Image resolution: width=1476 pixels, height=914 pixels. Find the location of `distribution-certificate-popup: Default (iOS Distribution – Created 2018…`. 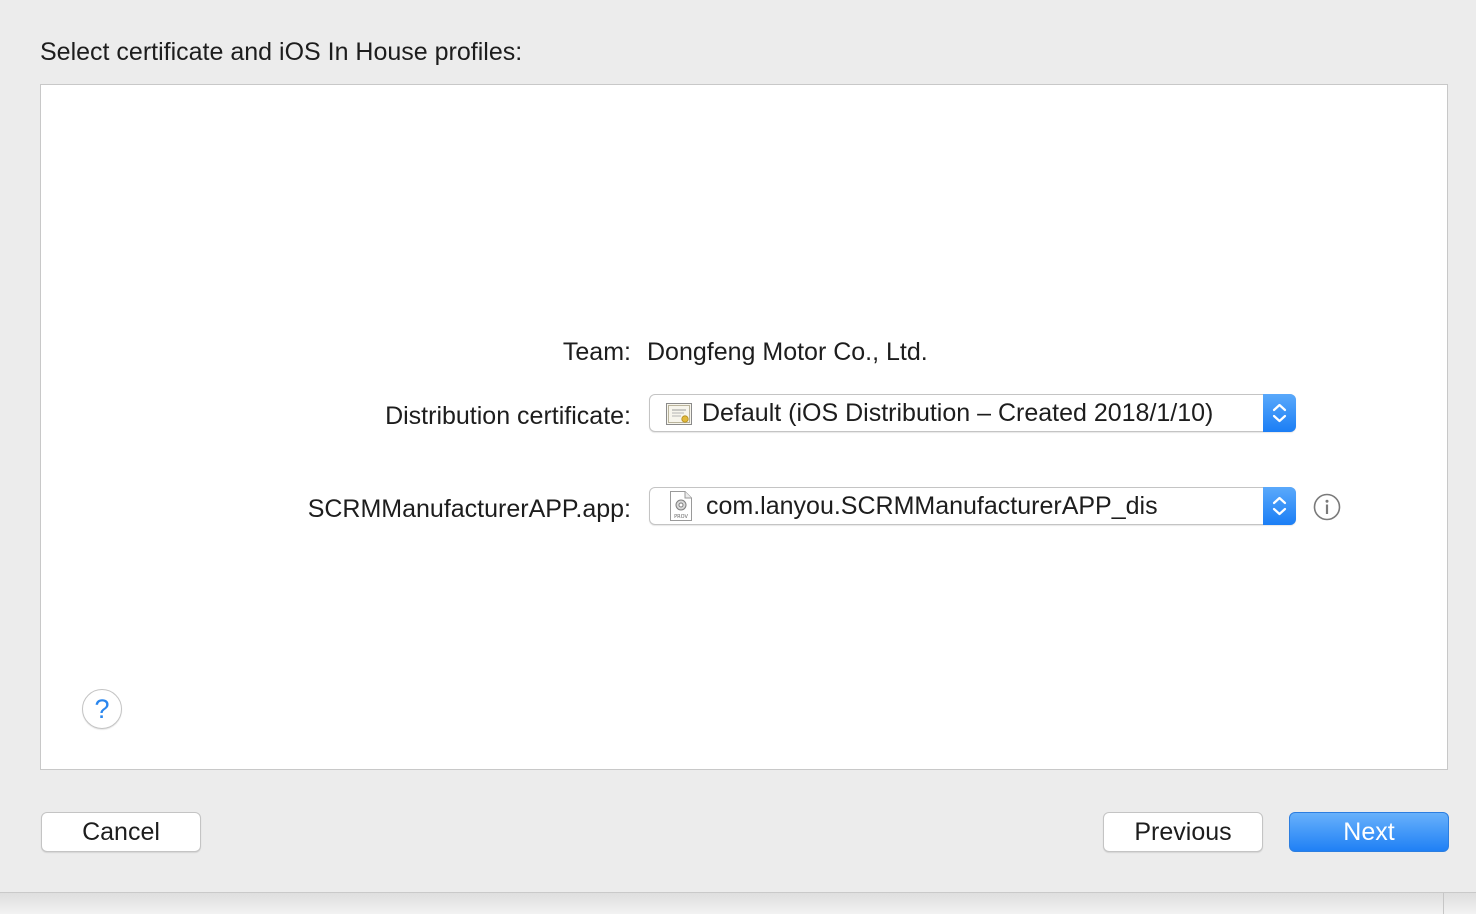

distribution-certificate-popup: Default (iOS Distribution – Created 2018… is located at coordinates (972, 413).